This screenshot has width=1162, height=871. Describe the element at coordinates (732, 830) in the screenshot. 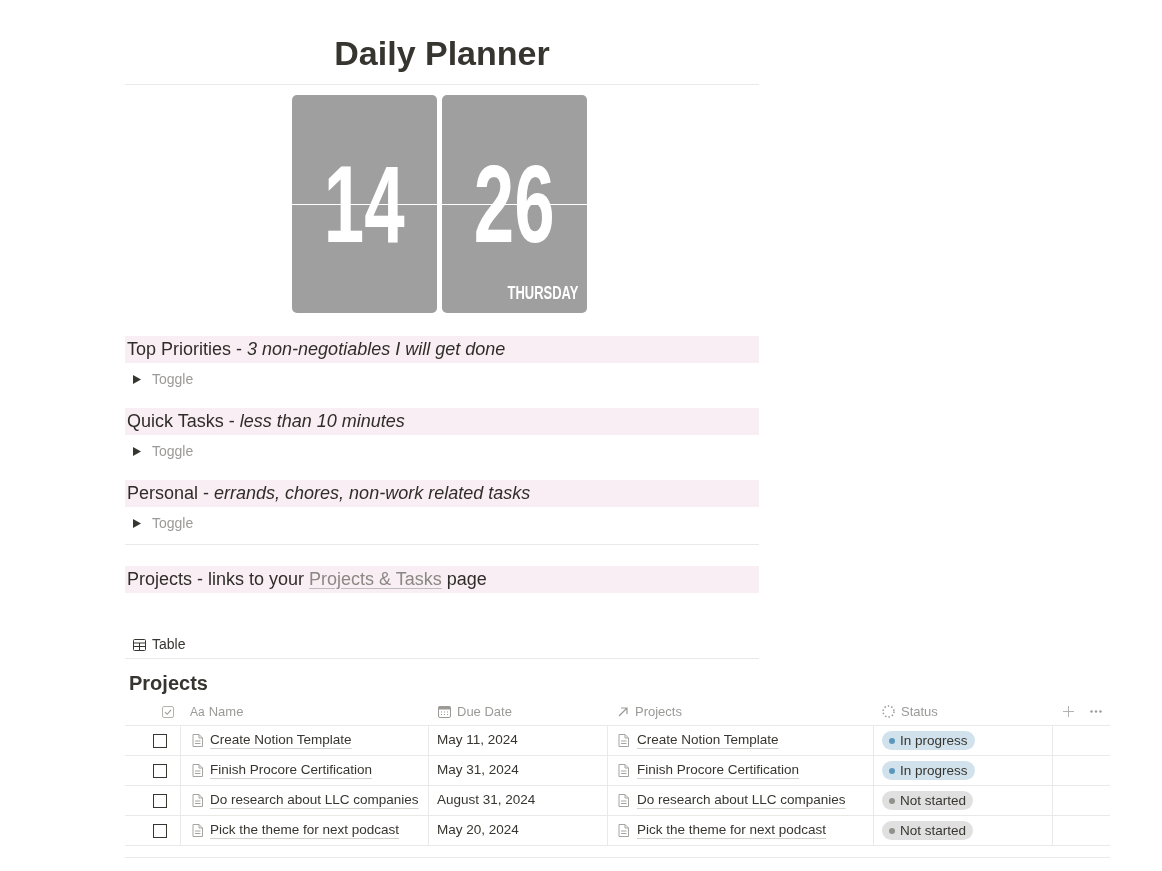

I see `relation-link: Pick the theme for next podcast` at that location.